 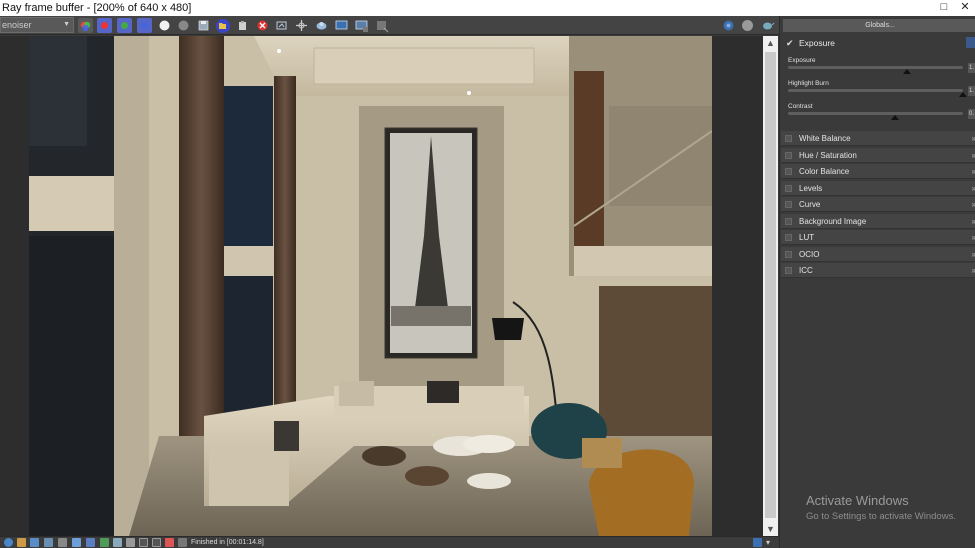 I want to click on denoiser-value: enoiser, so click(x=17, y=25).